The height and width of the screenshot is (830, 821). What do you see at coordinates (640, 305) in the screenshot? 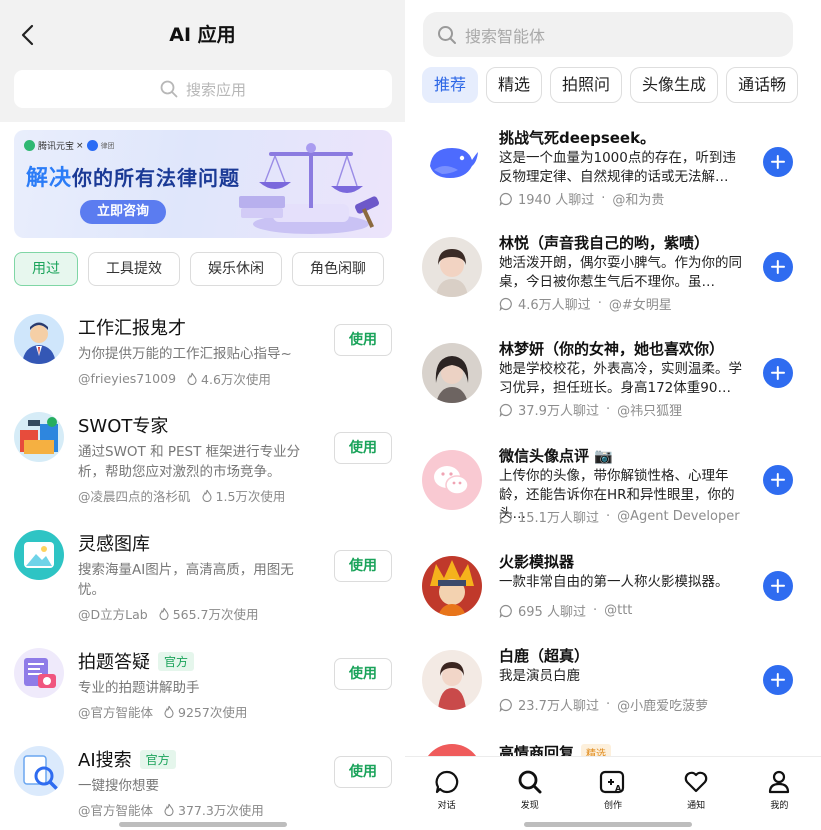
I see `agent-author: @#女明星` at bounding box center [640, 305].